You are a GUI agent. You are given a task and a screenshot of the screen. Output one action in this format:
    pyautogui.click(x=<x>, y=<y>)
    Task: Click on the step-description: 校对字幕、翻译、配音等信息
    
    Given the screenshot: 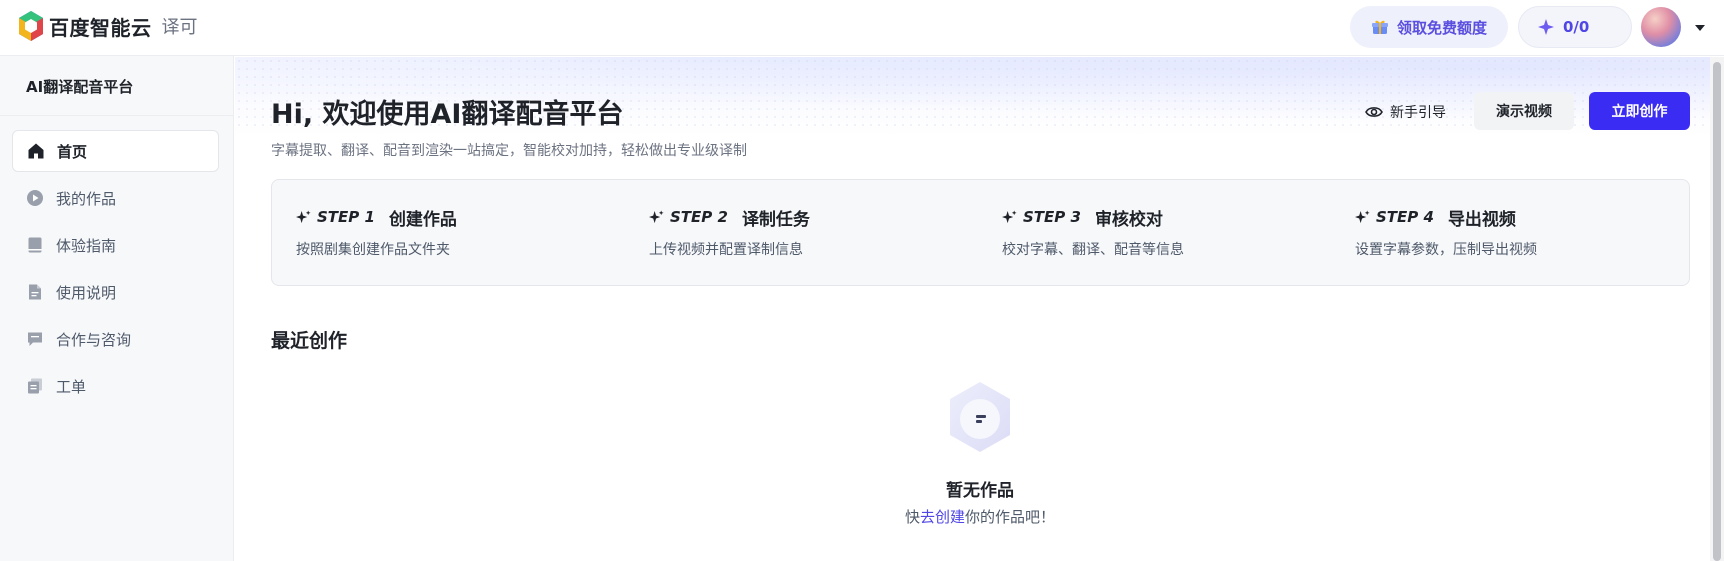 What is the action you would take?
    pyautogui.click(x=1093, y=250)
    